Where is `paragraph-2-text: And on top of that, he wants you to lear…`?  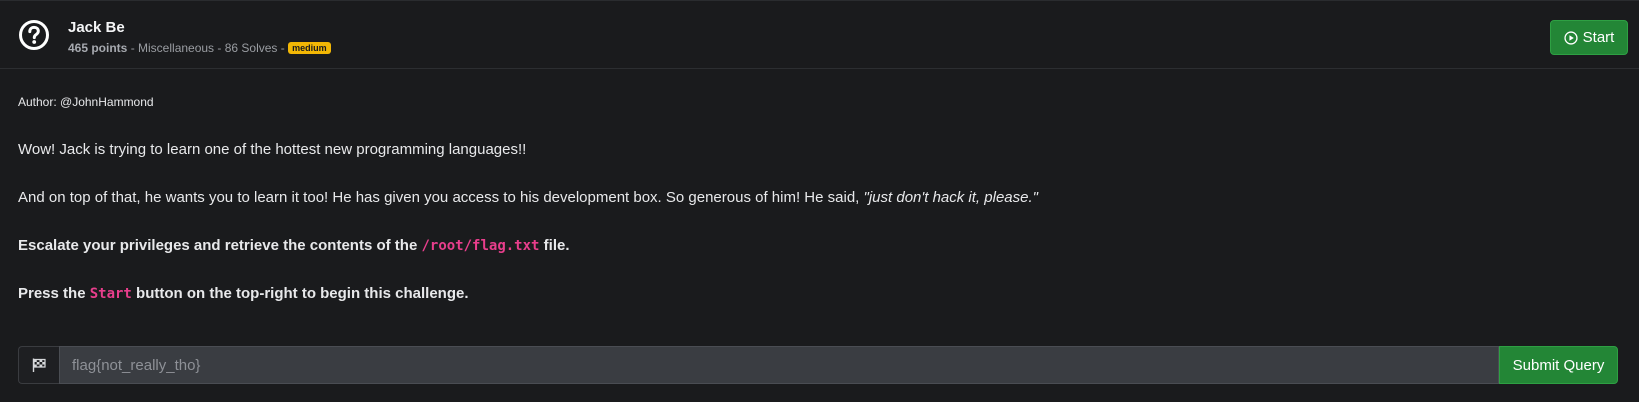 paragraph-2-text: And on top of that, he wants you to lear… is located at coordinates (441, 197).